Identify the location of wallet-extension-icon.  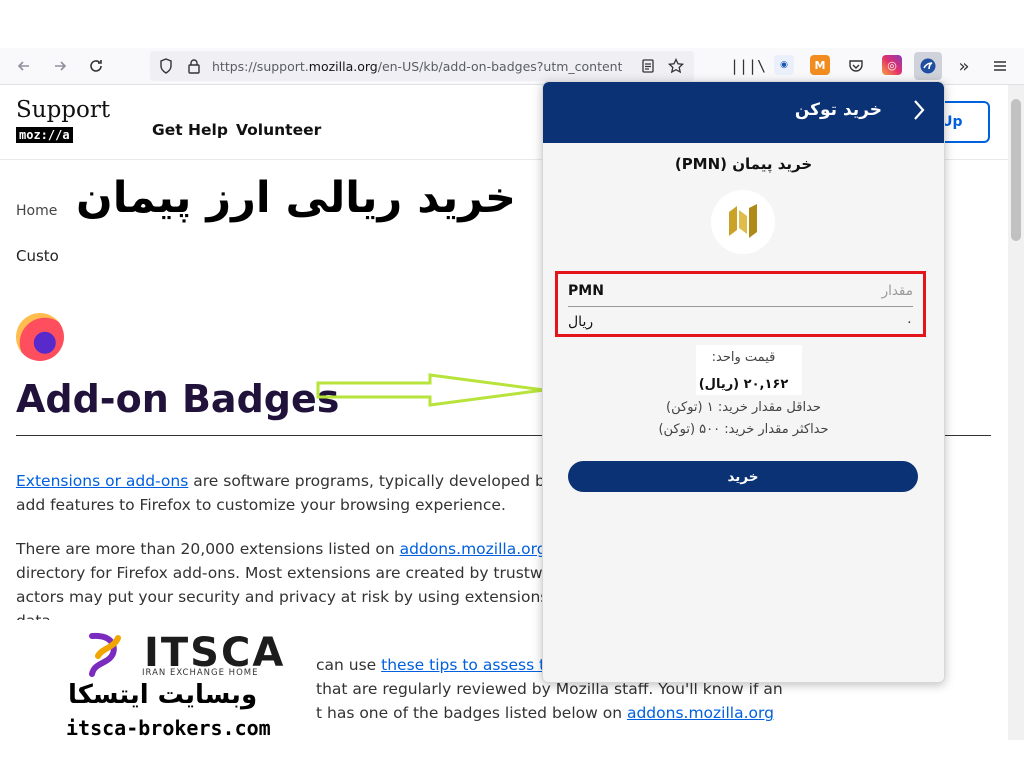
(928, 66).